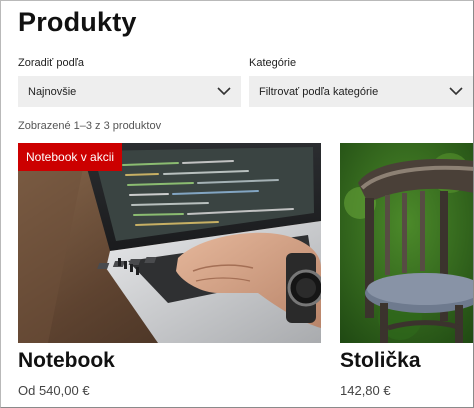  Describe the element at coordinates (90, 126) in the screenshot. I see `results-count: Zobrazené 1–3 z 3 produktov` at that location.